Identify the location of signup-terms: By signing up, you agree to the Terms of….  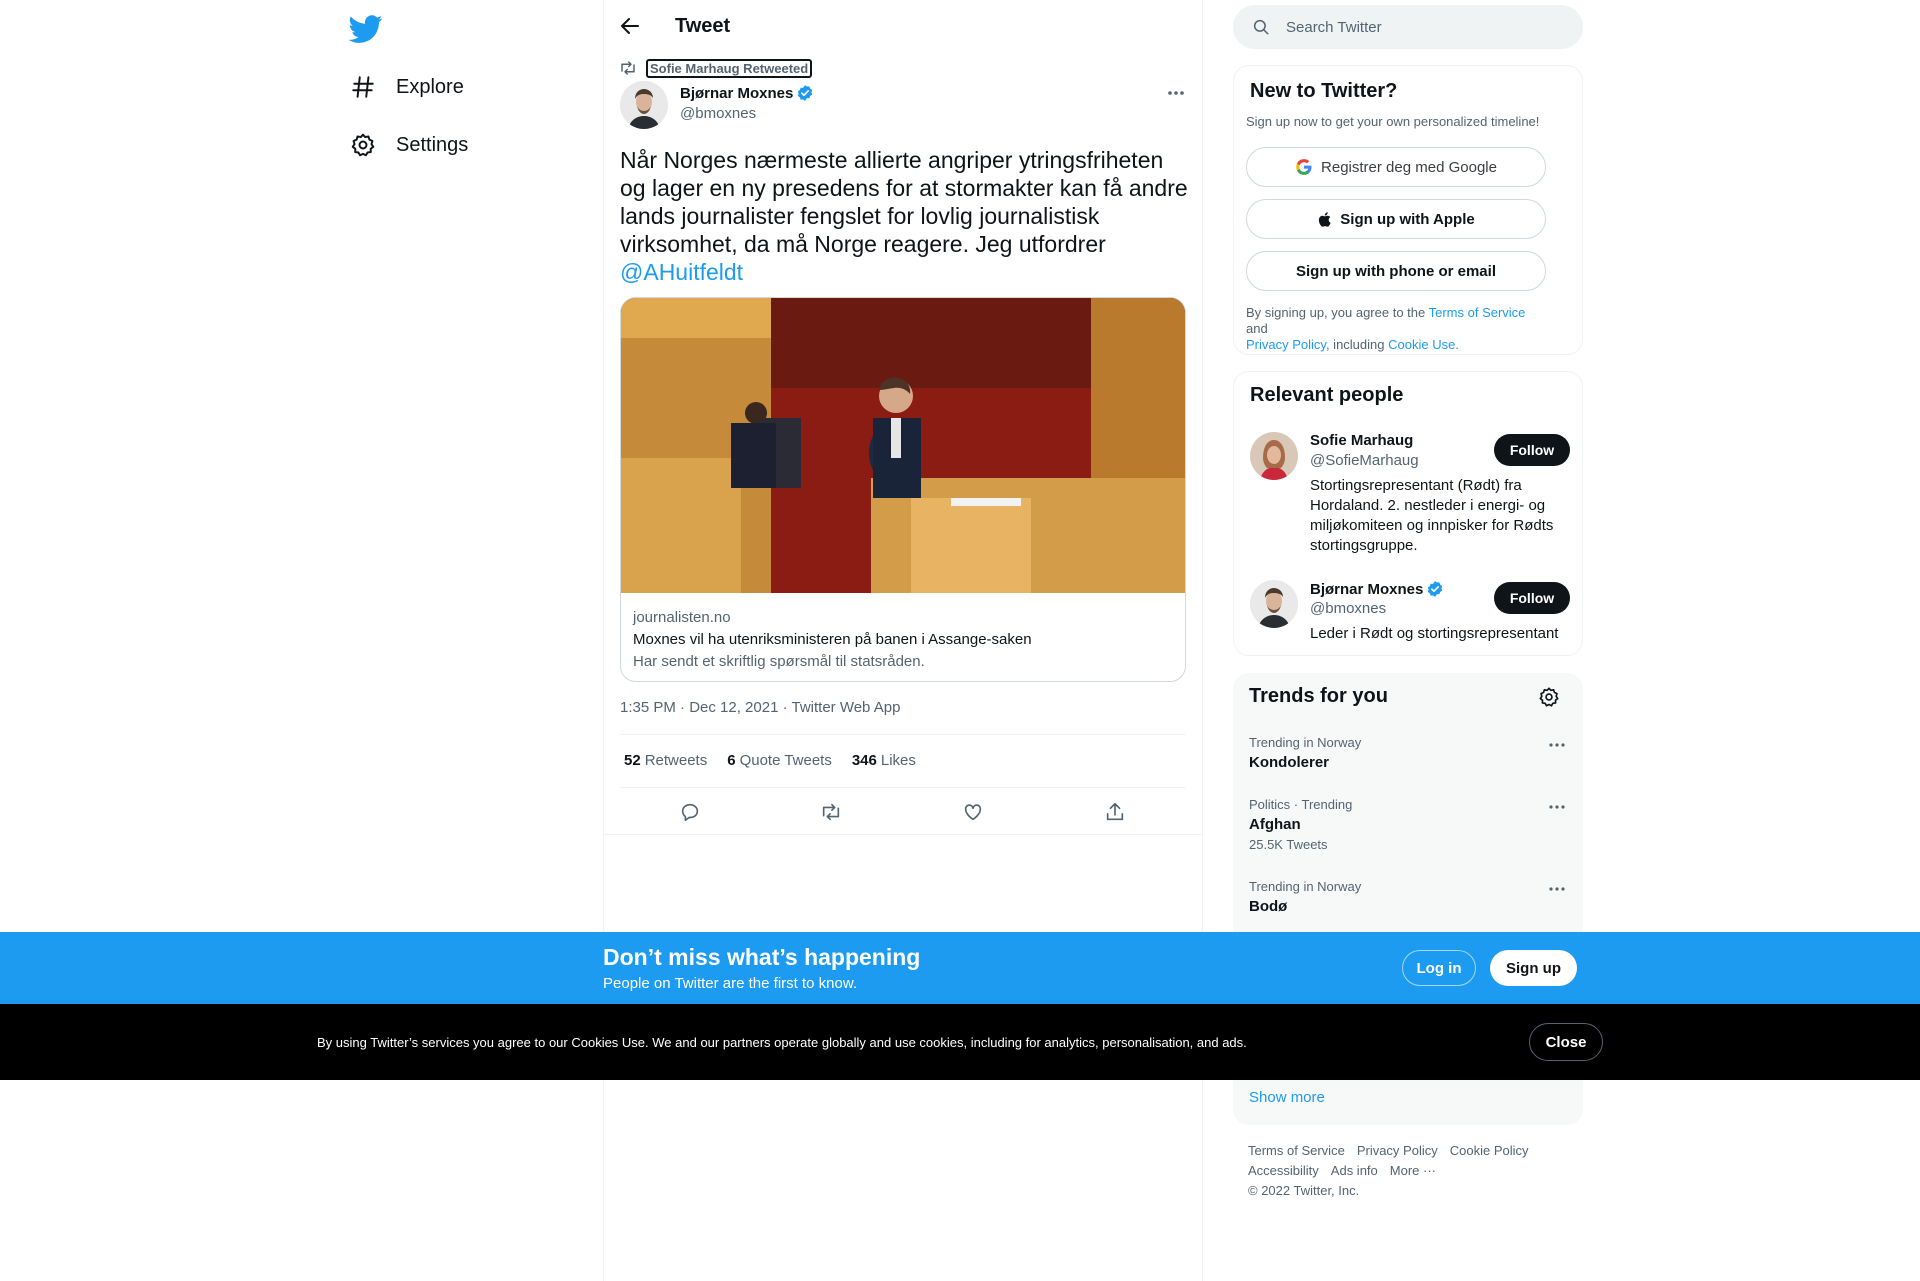
(1386, 328).